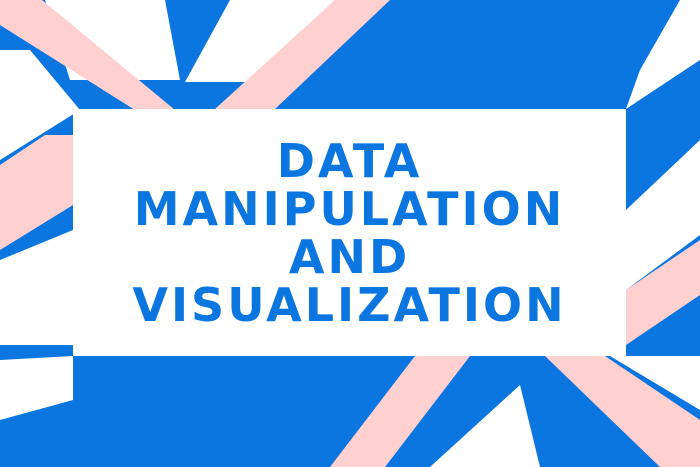 The width and height of the screenshot is (700, 467). Describe the element at coordinates (349, 208) in the screenshot. I see `title-line-2: MANIPULATION` at that location.